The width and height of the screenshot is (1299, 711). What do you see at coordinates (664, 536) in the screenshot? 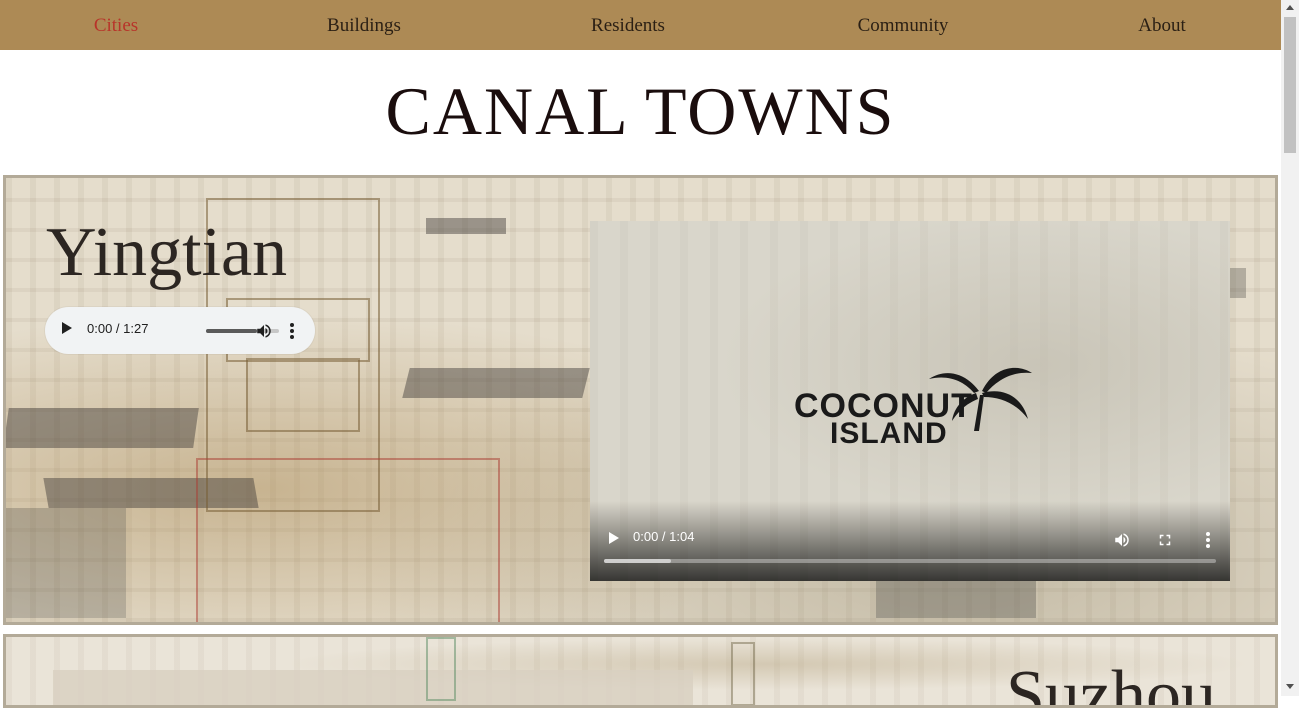
I see `video-time: 0:00 / 1:04` at bounding box center [664, 536].